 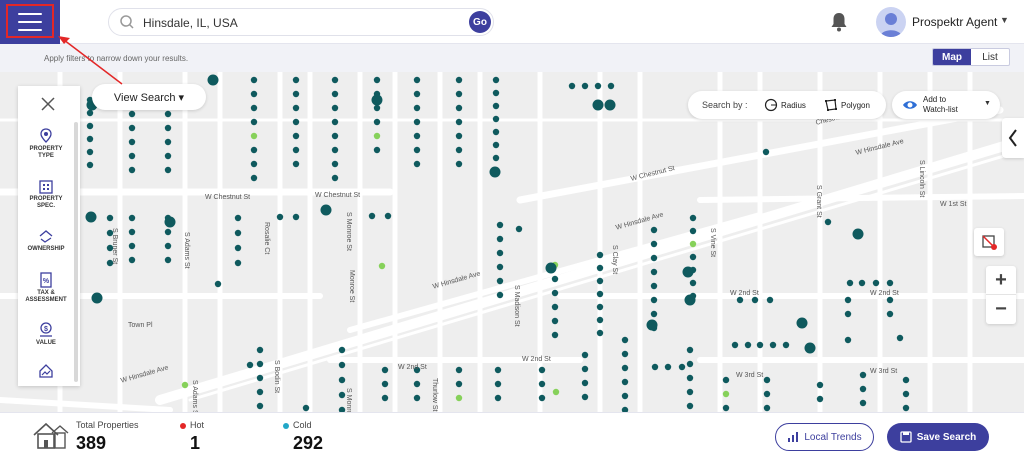 I want to click on zoom-out-button: −, so click(x=1001, y=309).